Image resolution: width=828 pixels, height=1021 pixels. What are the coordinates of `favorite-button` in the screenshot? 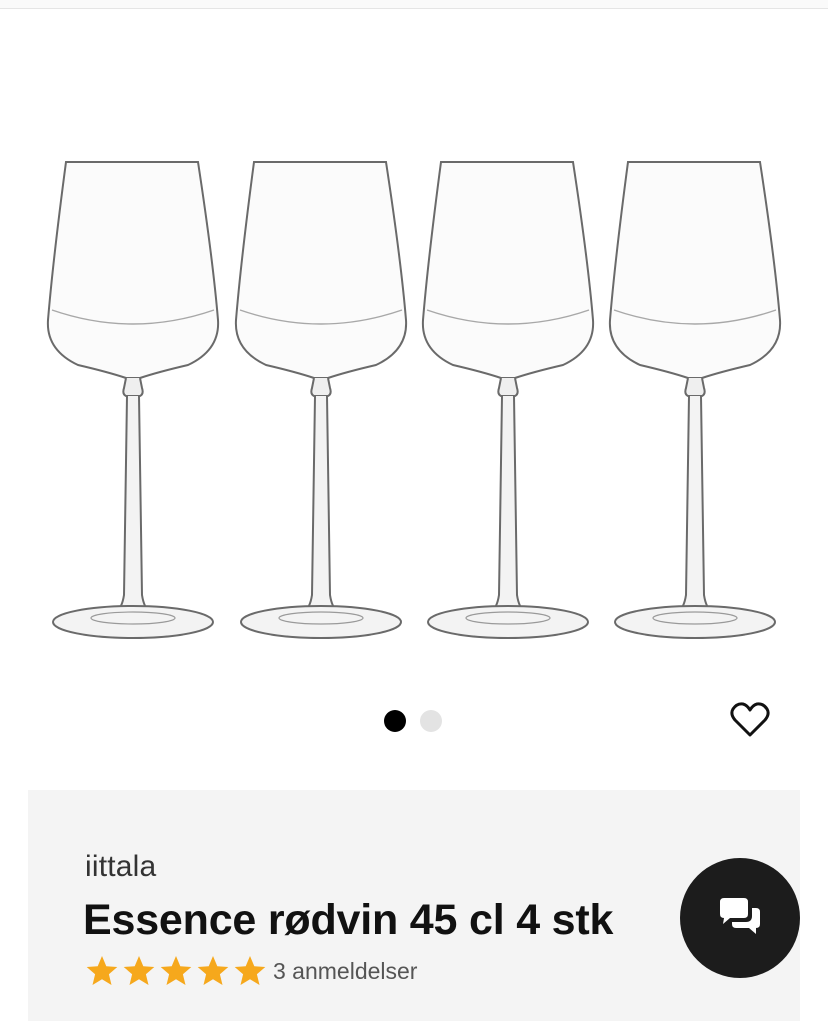 It's located at (750, 720).